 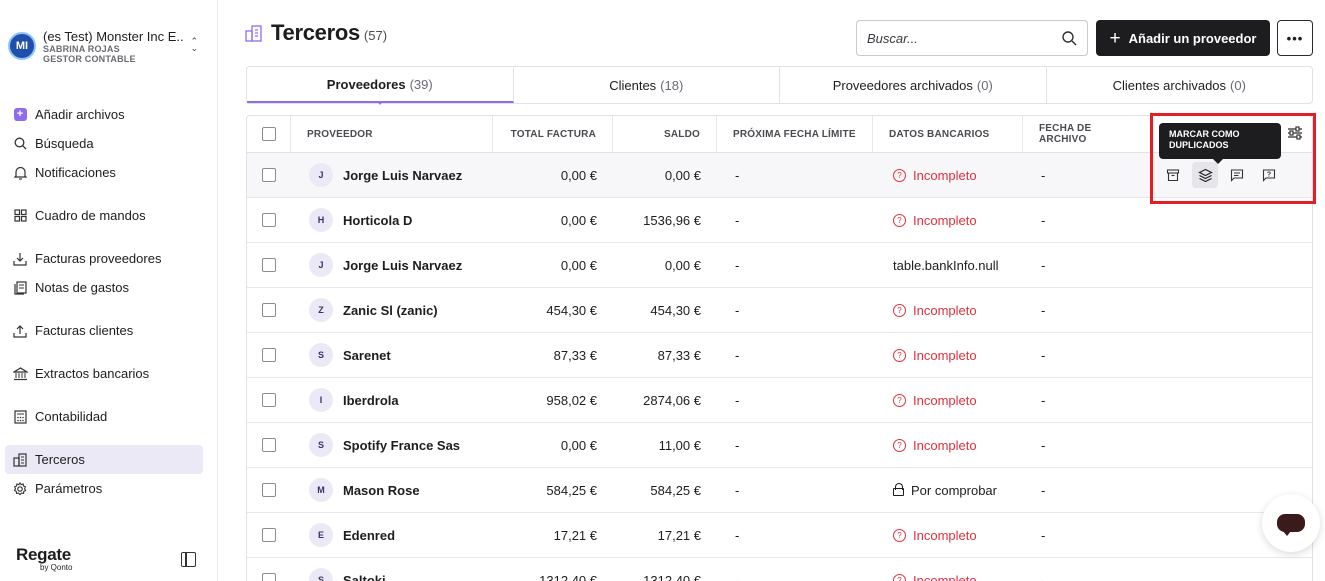 What do you see at coordinates (194, 45) in the screenshot?
I see `chevron-updown-icon: ⌃ ⌄` at bounding box center [194, 45].